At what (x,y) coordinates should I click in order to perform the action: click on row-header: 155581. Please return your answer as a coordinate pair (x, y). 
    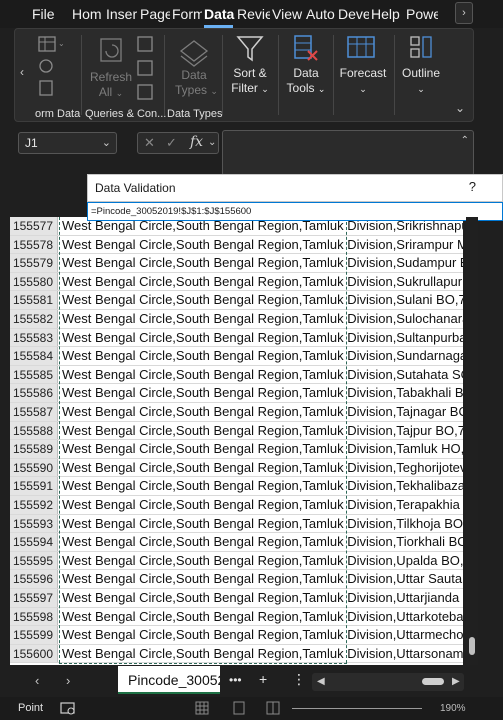
    Looking at the image, I should click on (34, 300).